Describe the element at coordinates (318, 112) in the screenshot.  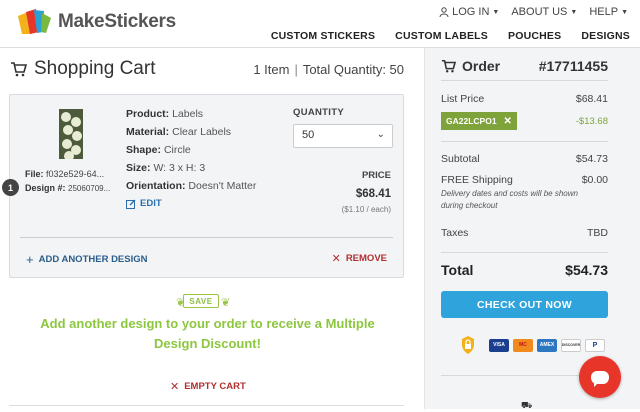
I see `quantity-label: QUANTITY` at that location.